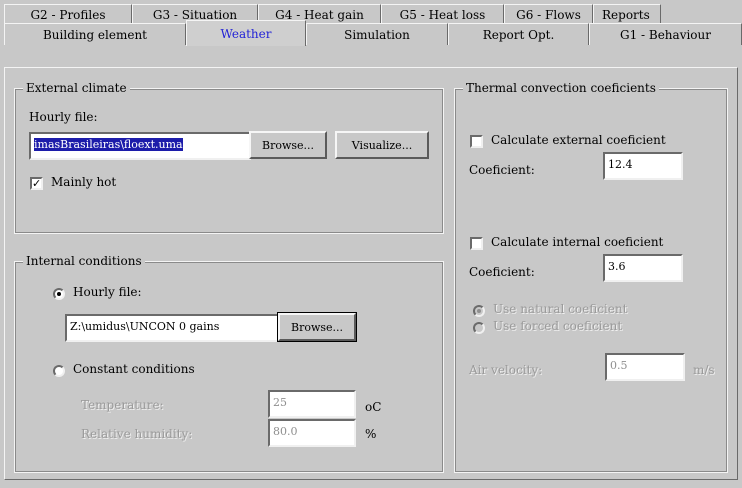 The width and height of the screenshot is (742, 488). I want to click on internal-hourly-radio, so click(59, 294).